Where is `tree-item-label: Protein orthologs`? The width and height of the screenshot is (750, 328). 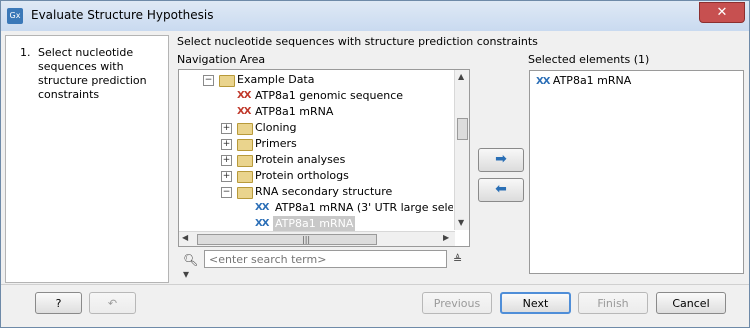
tree-item-label: Protein orthologs is located at coordinates (302, 175).